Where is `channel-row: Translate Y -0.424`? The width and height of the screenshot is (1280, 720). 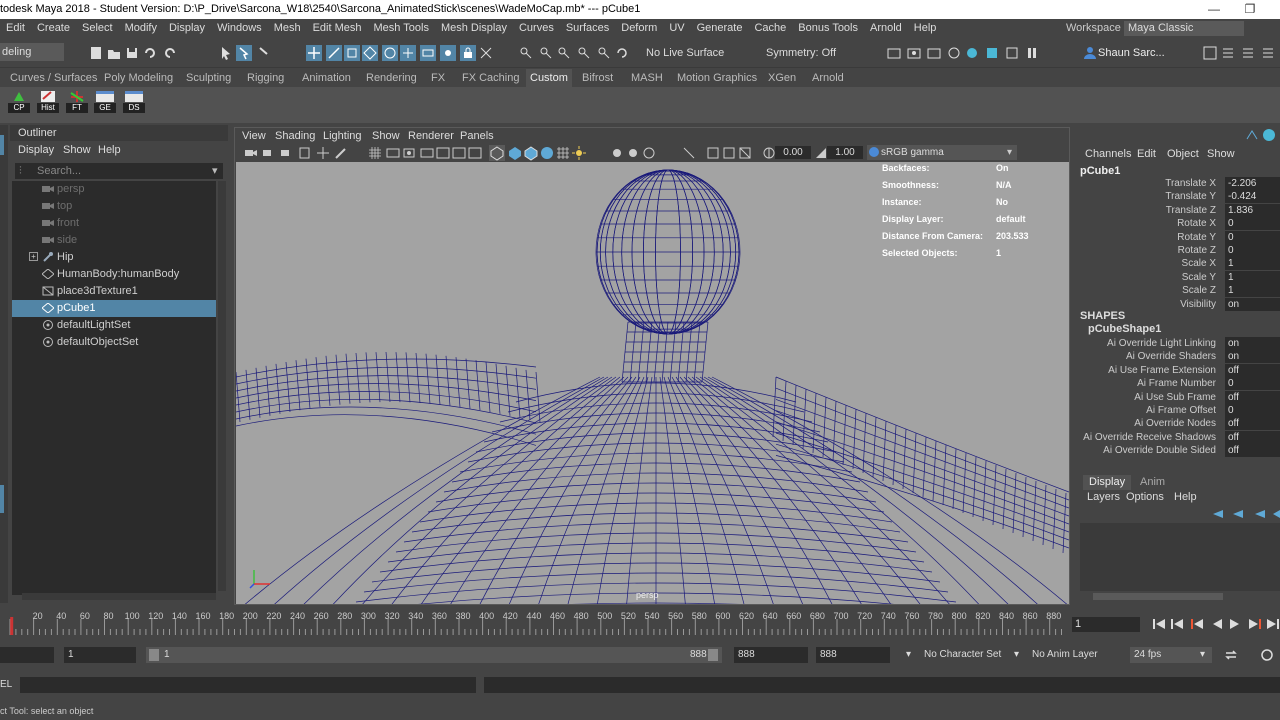 channel-row: Translate Y -0.424 is located at coordinates (1178, 197).